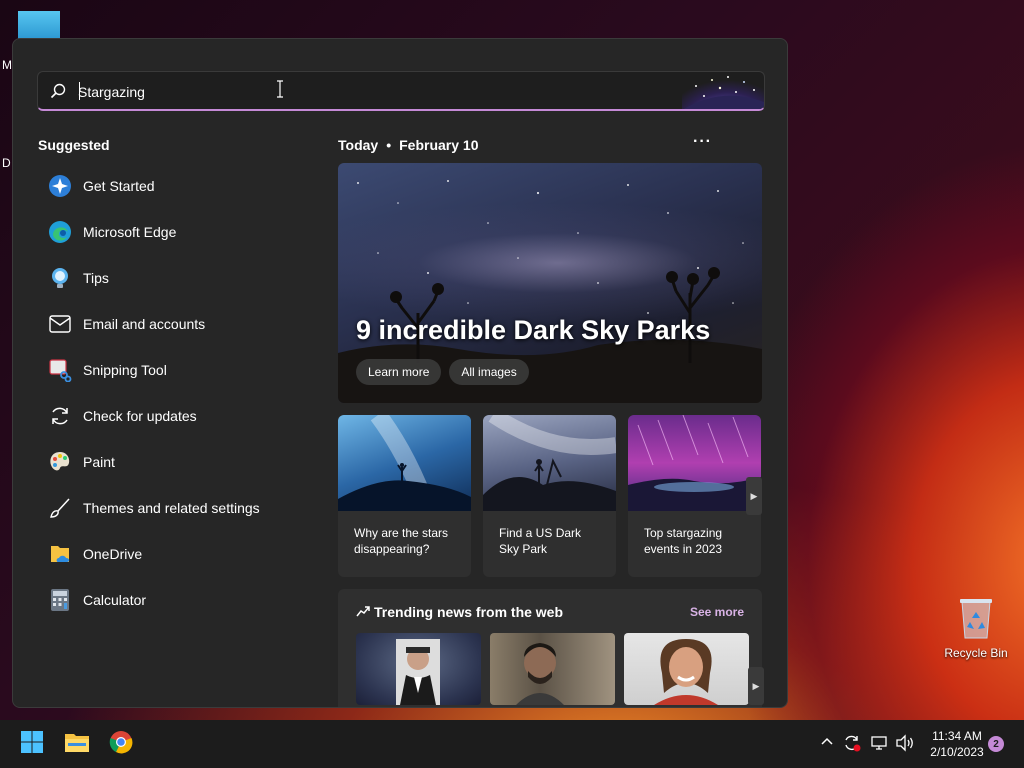 The height and width of the screenshot is (768, 1024). I want to click on suggested-item-microsoft-edge: Microsoft Edge, so click(172, 232).